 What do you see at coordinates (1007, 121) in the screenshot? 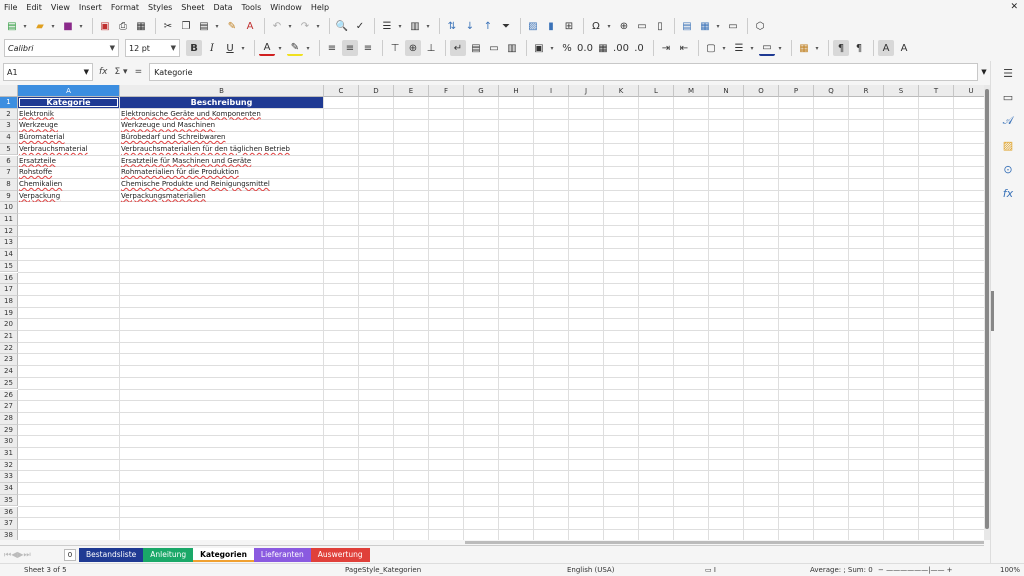
I see `styles-icon: 𝒜` at bounding box center [1007, 121].